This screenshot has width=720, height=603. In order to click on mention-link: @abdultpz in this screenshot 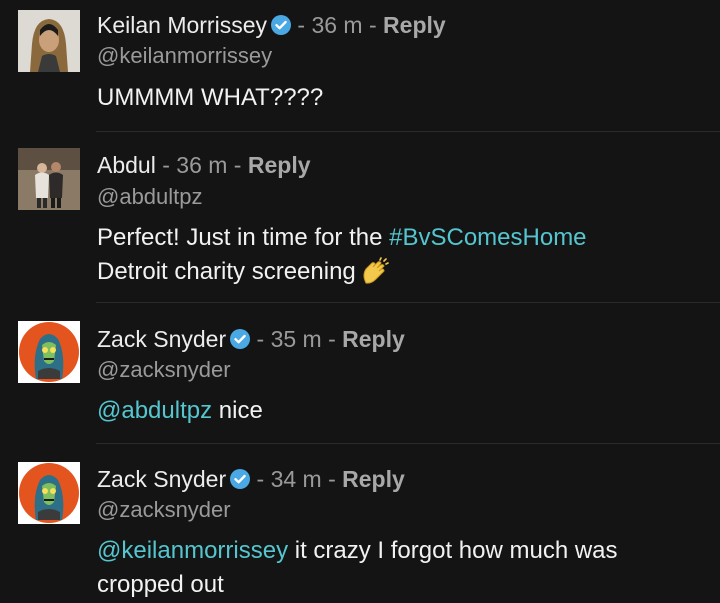, I will do `click(154, 410)`.